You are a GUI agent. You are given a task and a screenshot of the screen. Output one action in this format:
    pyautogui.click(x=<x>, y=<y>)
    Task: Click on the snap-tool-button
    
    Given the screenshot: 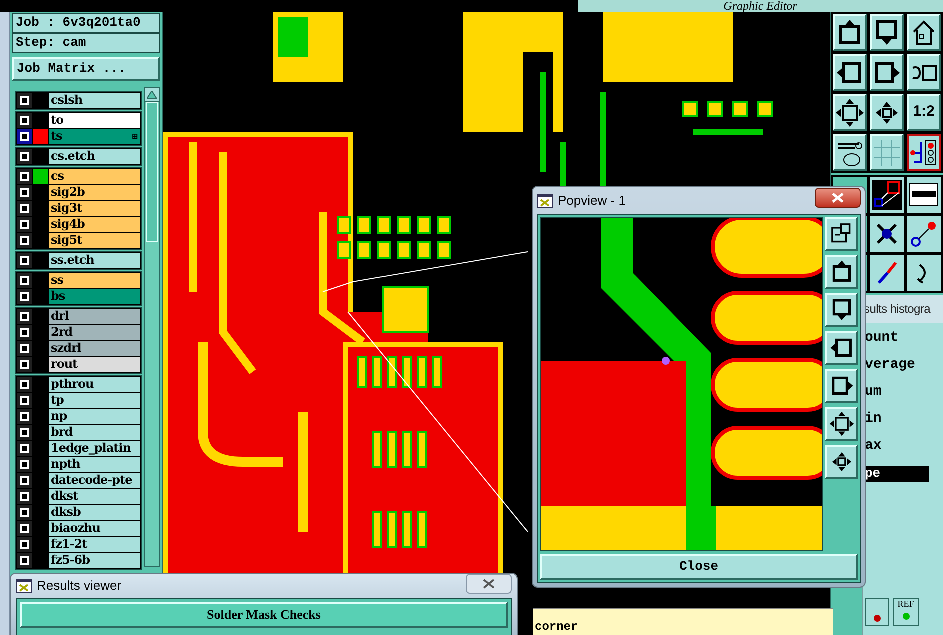 What is the action you would take?
    pyautogui.click(x=887, y=195)
    